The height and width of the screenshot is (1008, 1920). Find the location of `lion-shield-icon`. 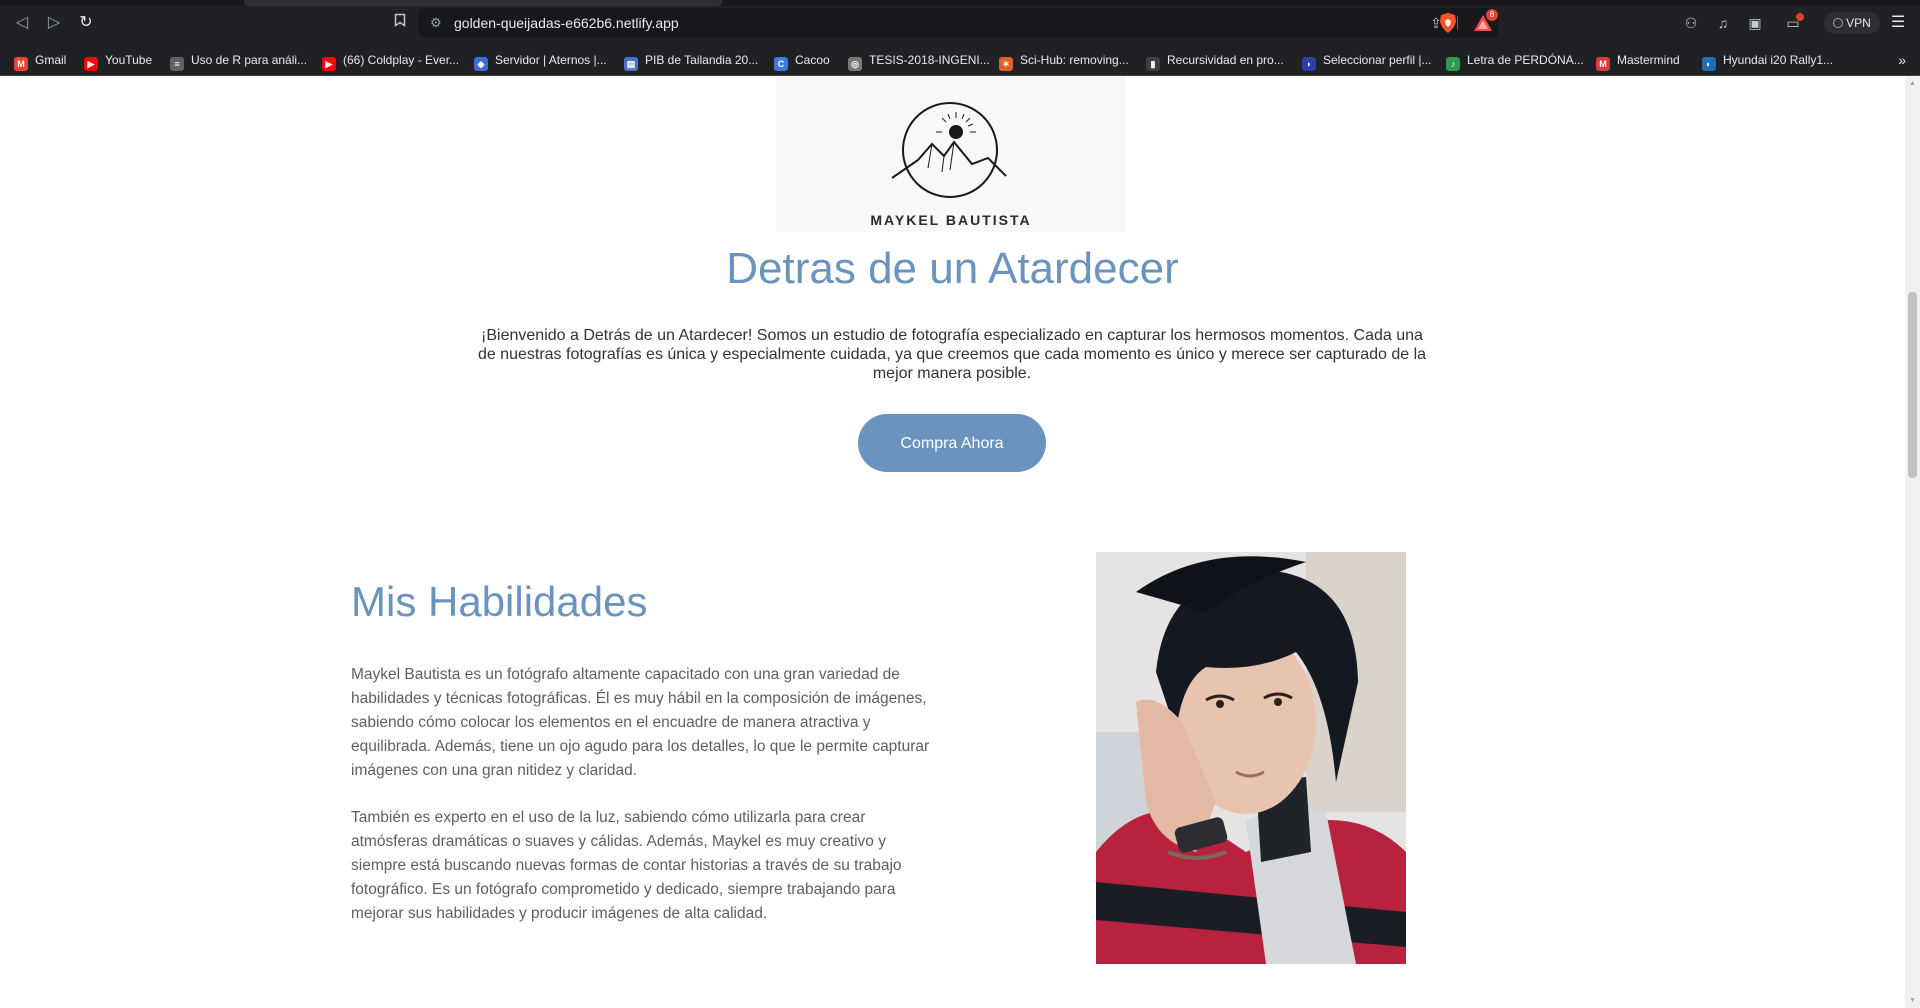

lion-shield-icon is located at coordinates (1448, 23).